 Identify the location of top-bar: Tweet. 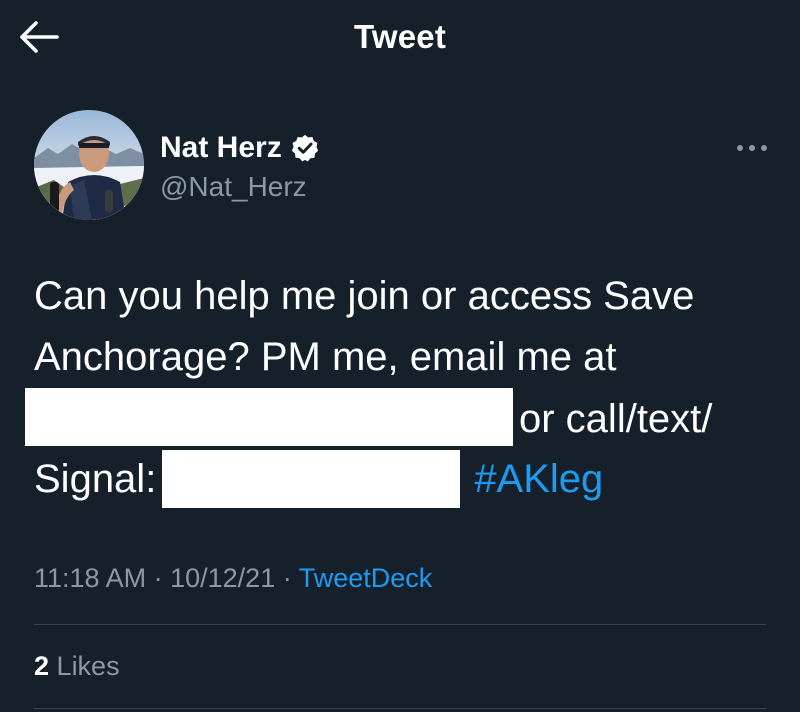
(400, 40).